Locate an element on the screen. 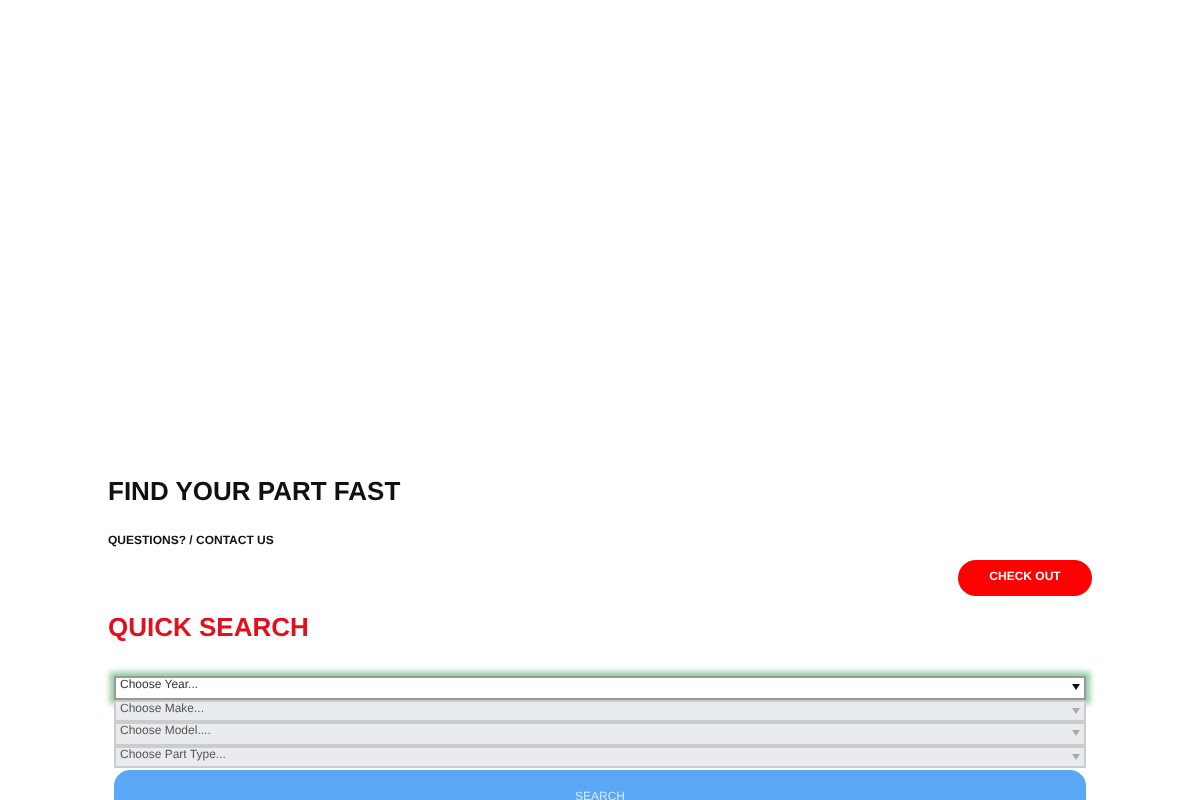  page-heading: FIND YOUR PART FAST is located at coordinates (255, 492).